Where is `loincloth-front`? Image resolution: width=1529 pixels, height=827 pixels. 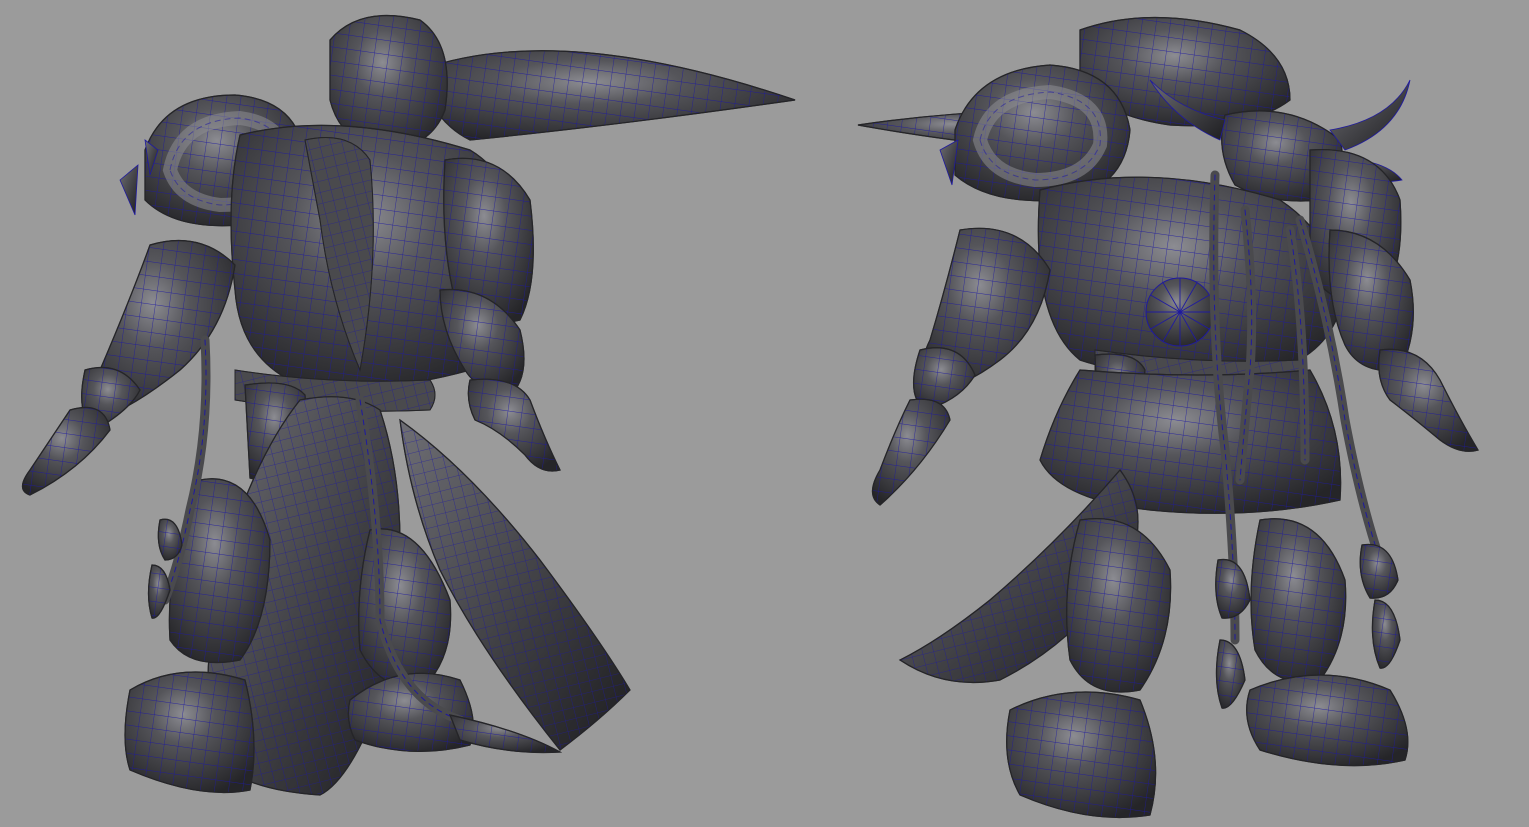
loincloth-front is located at coordinates (1190, 441).